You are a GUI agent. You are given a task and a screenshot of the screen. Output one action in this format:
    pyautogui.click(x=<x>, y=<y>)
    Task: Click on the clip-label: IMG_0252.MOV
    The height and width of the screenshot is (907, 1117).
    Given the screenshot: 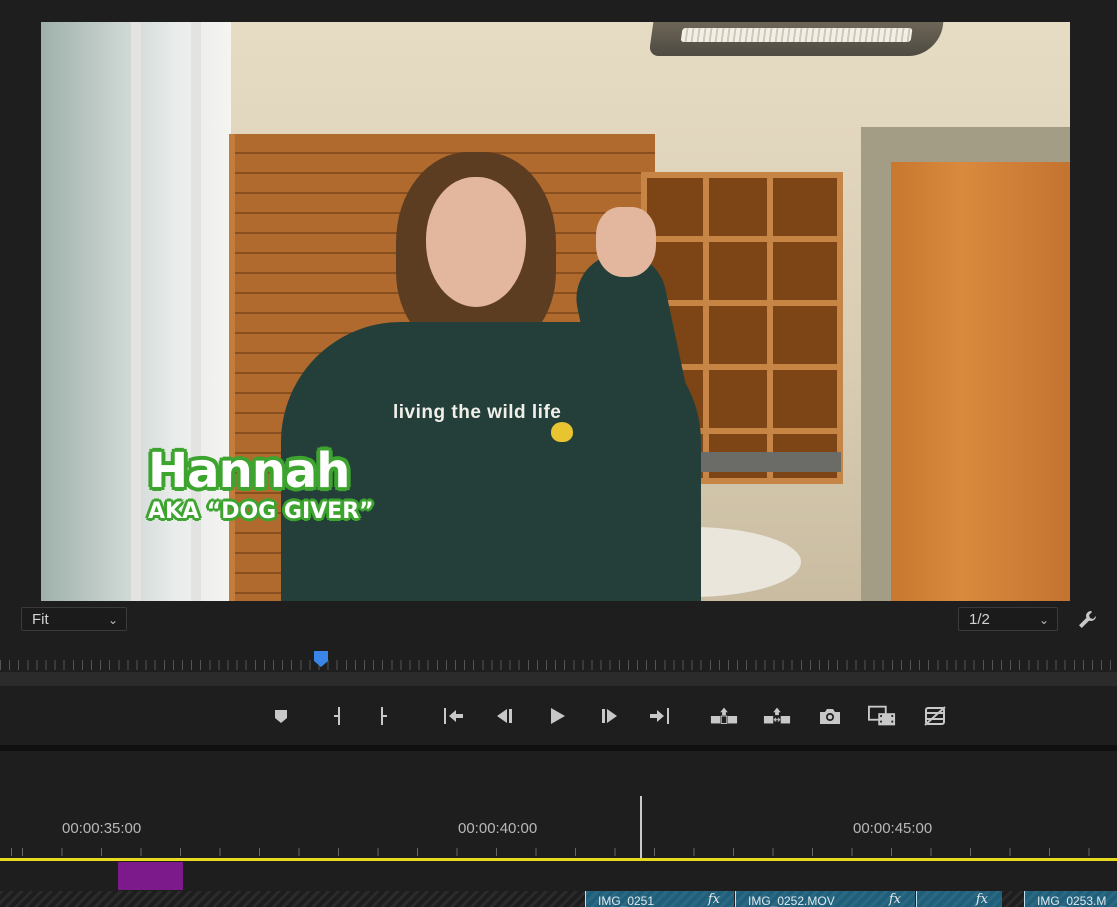 What is the action you would take?
    pyautogui.click(x=791, y=900)
    